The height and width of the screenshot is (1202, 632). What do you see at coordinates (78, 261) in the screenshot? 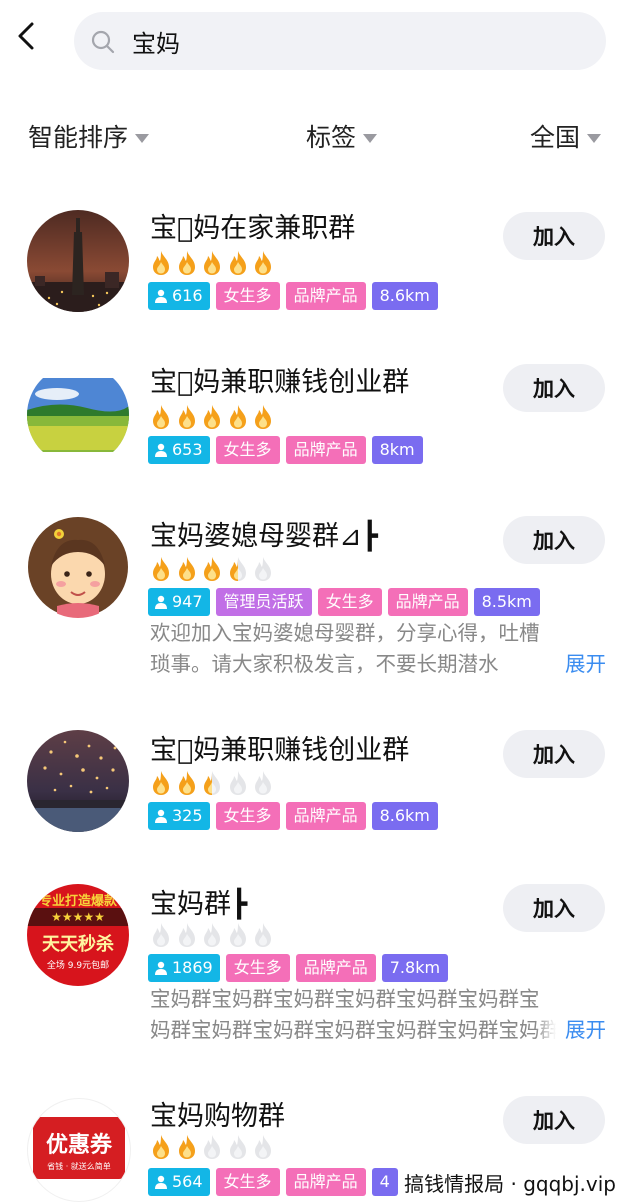
I see `group-avatar-city-tower` at bounding box center [78, 261].